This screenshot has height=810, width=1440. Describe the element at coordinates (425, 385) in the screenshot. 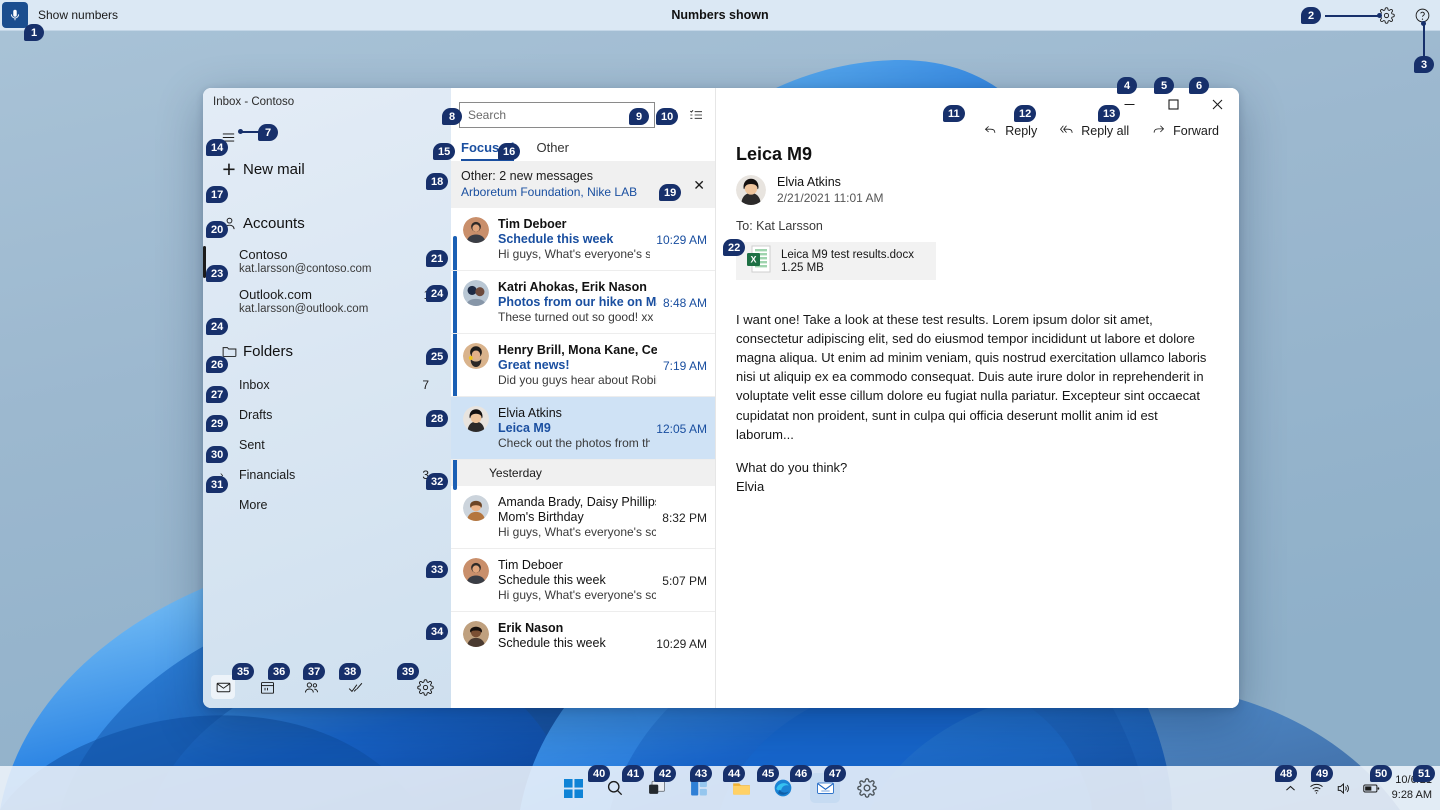

I see `folder-count: 7` at that location.